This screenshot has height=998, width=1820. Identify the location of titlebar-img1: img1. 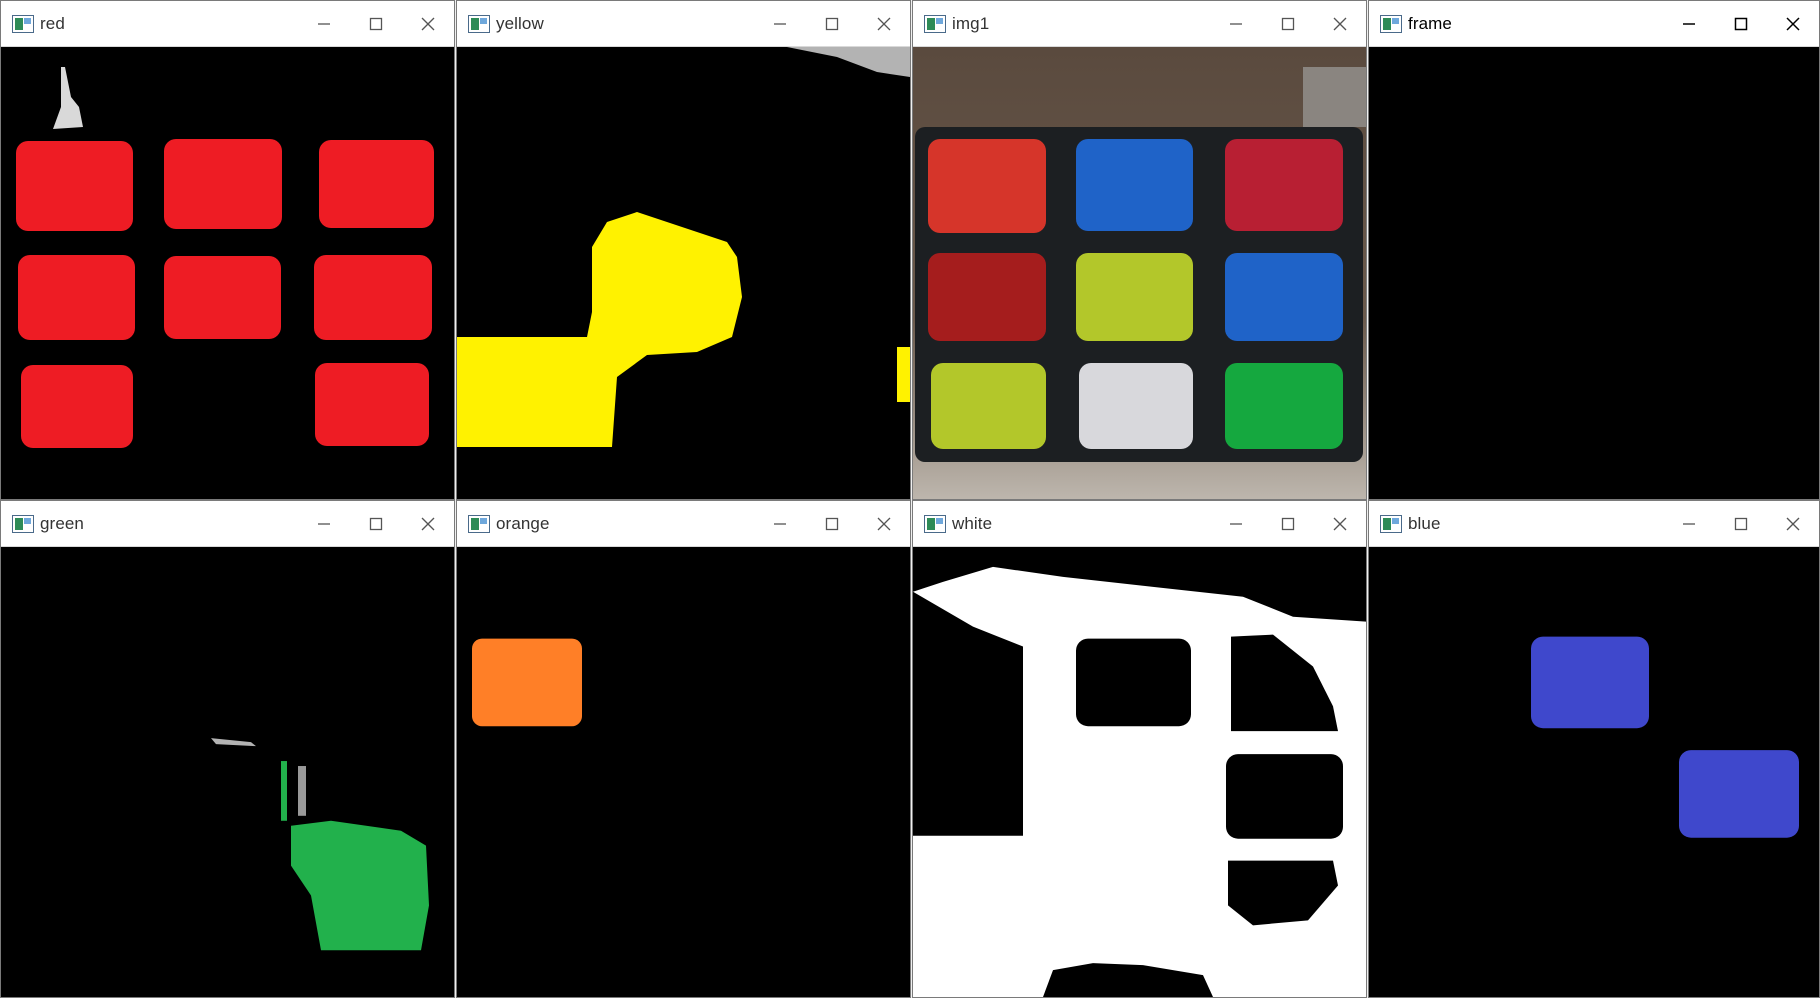
(1139, 24).